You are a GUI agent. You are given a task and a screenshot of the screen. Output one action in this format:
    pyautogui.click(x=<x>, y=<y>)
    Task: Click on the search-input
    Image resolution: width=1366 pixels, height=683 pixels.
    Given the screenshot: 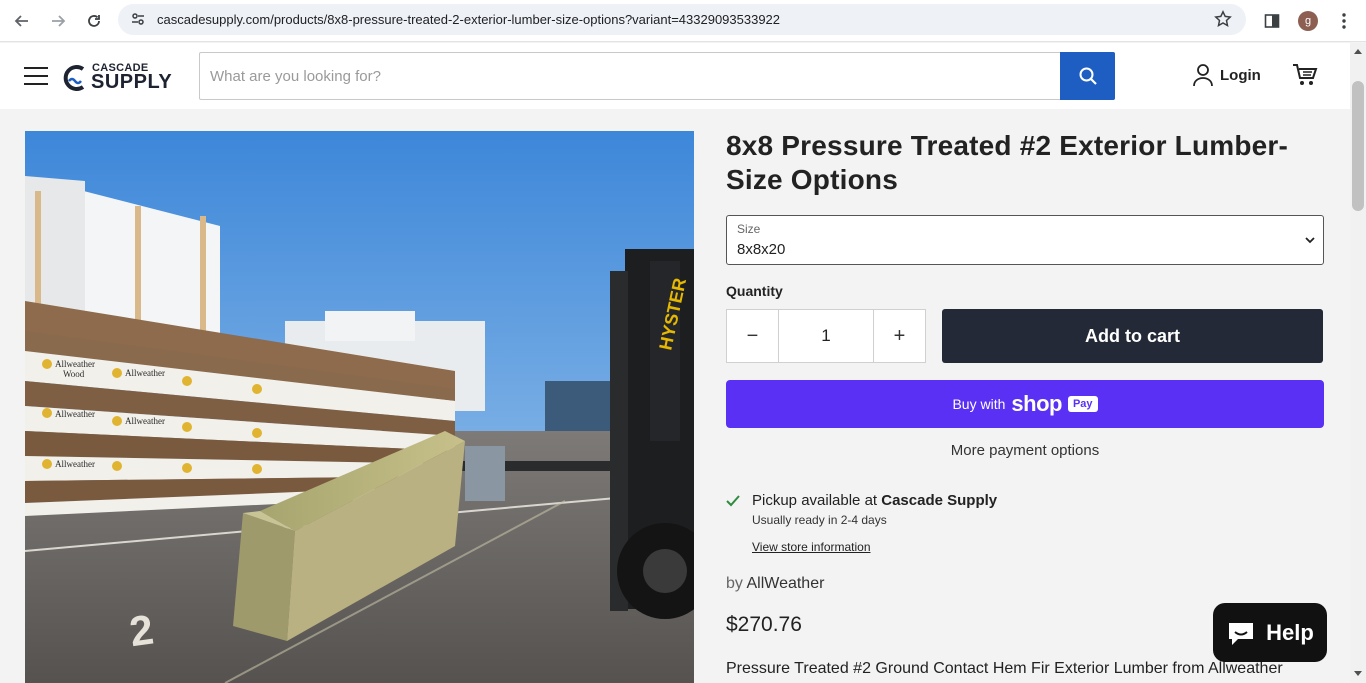 What is the action you would take?
    pyautogui.click(x=630, y=76)
    